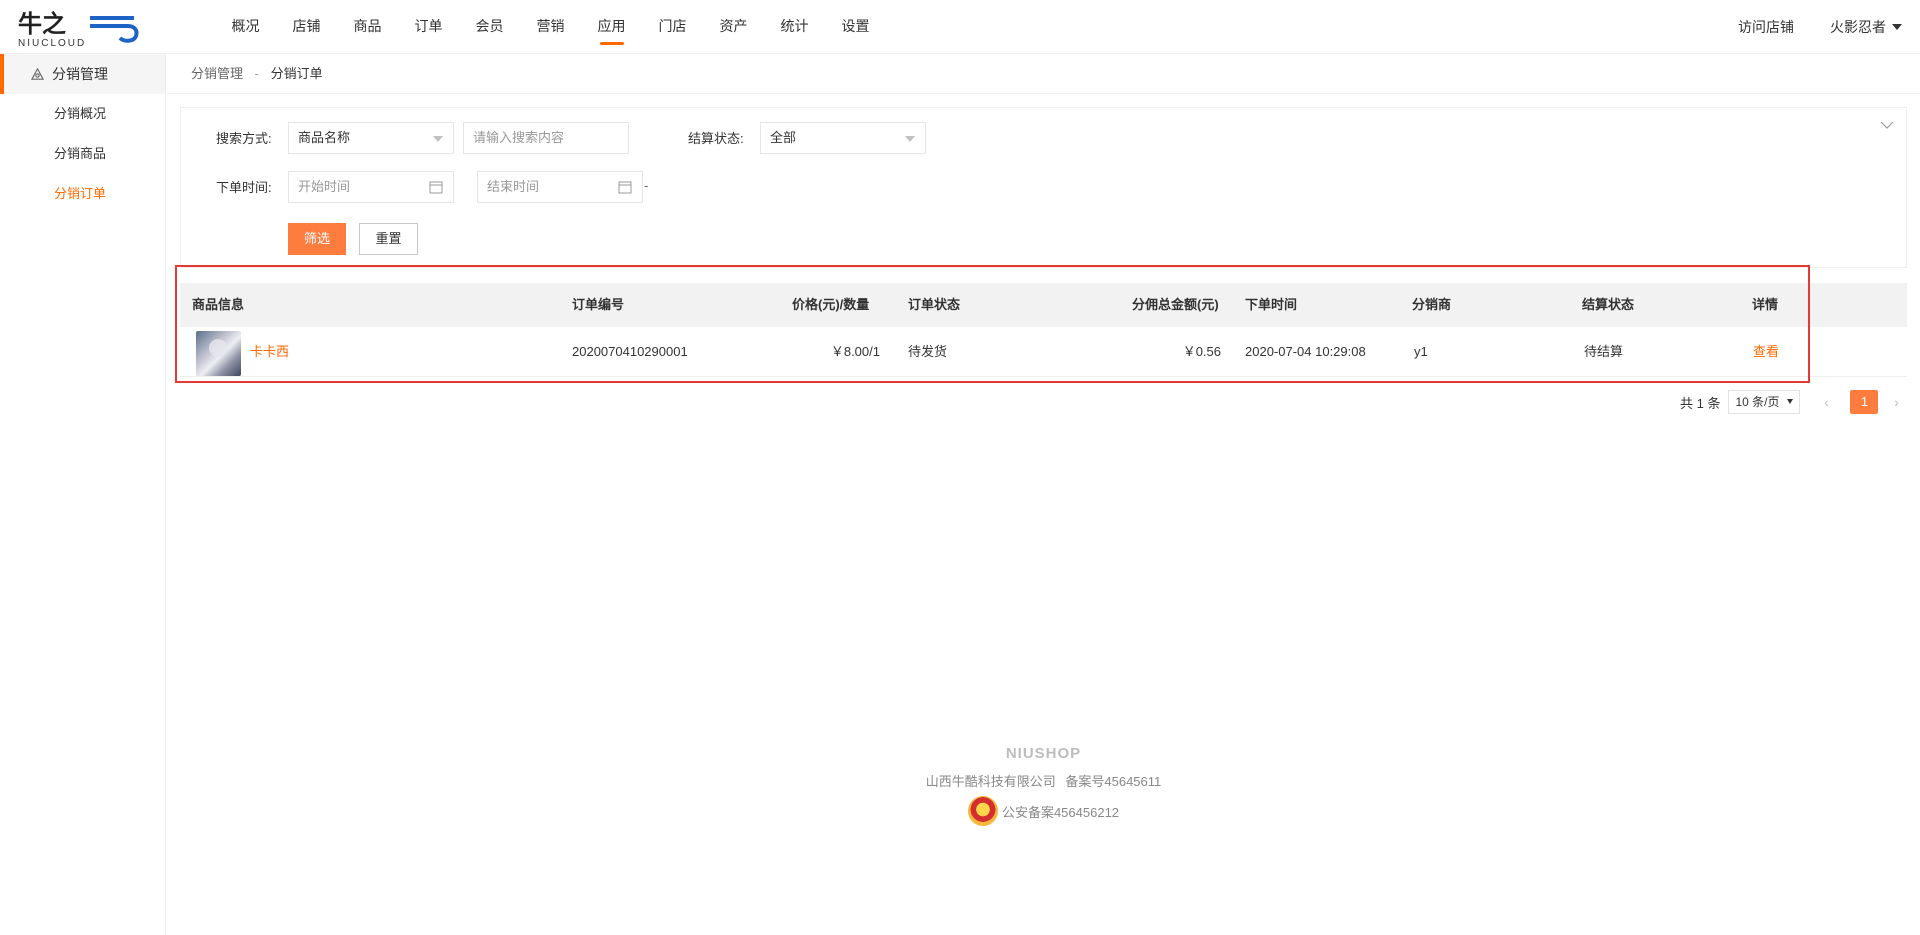  Describe the element at coordinates (1757, 402) in the screenshot. I see `page-size-value: 10 条/页` at that location.